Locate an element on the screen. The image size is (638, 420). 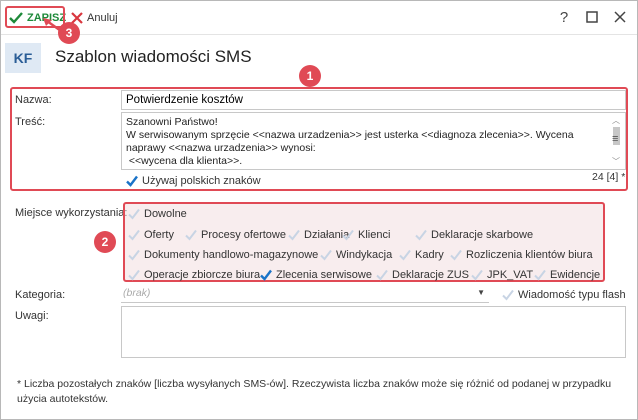
usage-option-checkbox: Ewidencje is located at coordinates (566, 275).